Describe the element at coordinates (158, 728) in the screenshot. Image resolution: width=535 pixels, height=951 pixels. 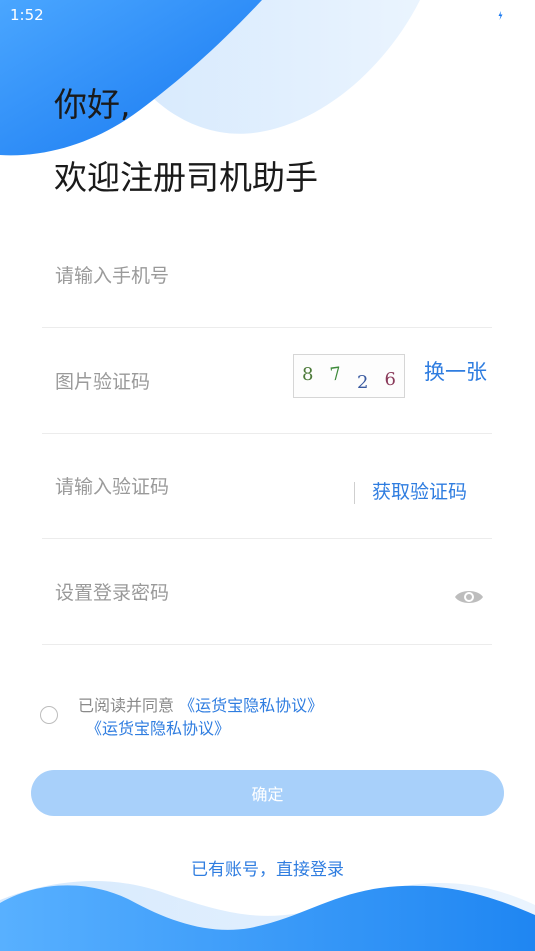
I see `privacy-link-2: 《运货宝隐私协议》` at that location.